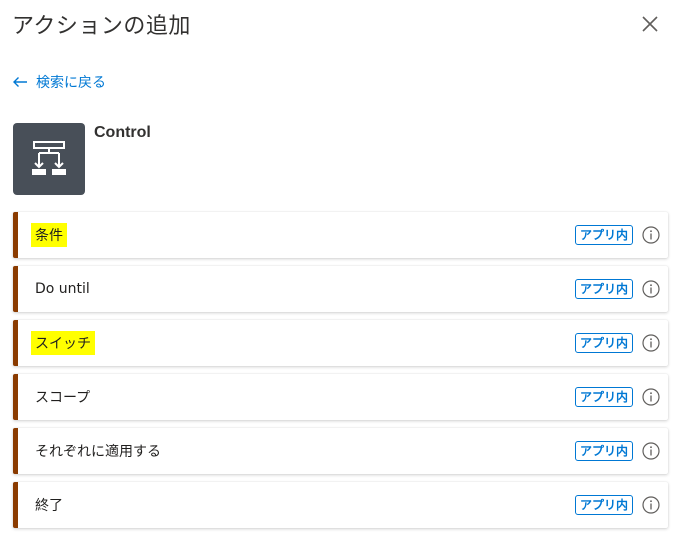 This screenshot has height=543, width=680. Describe the element at coordinates (340, 289) in the screenshot. I see `action-item: Do until アプリ内` at that location.